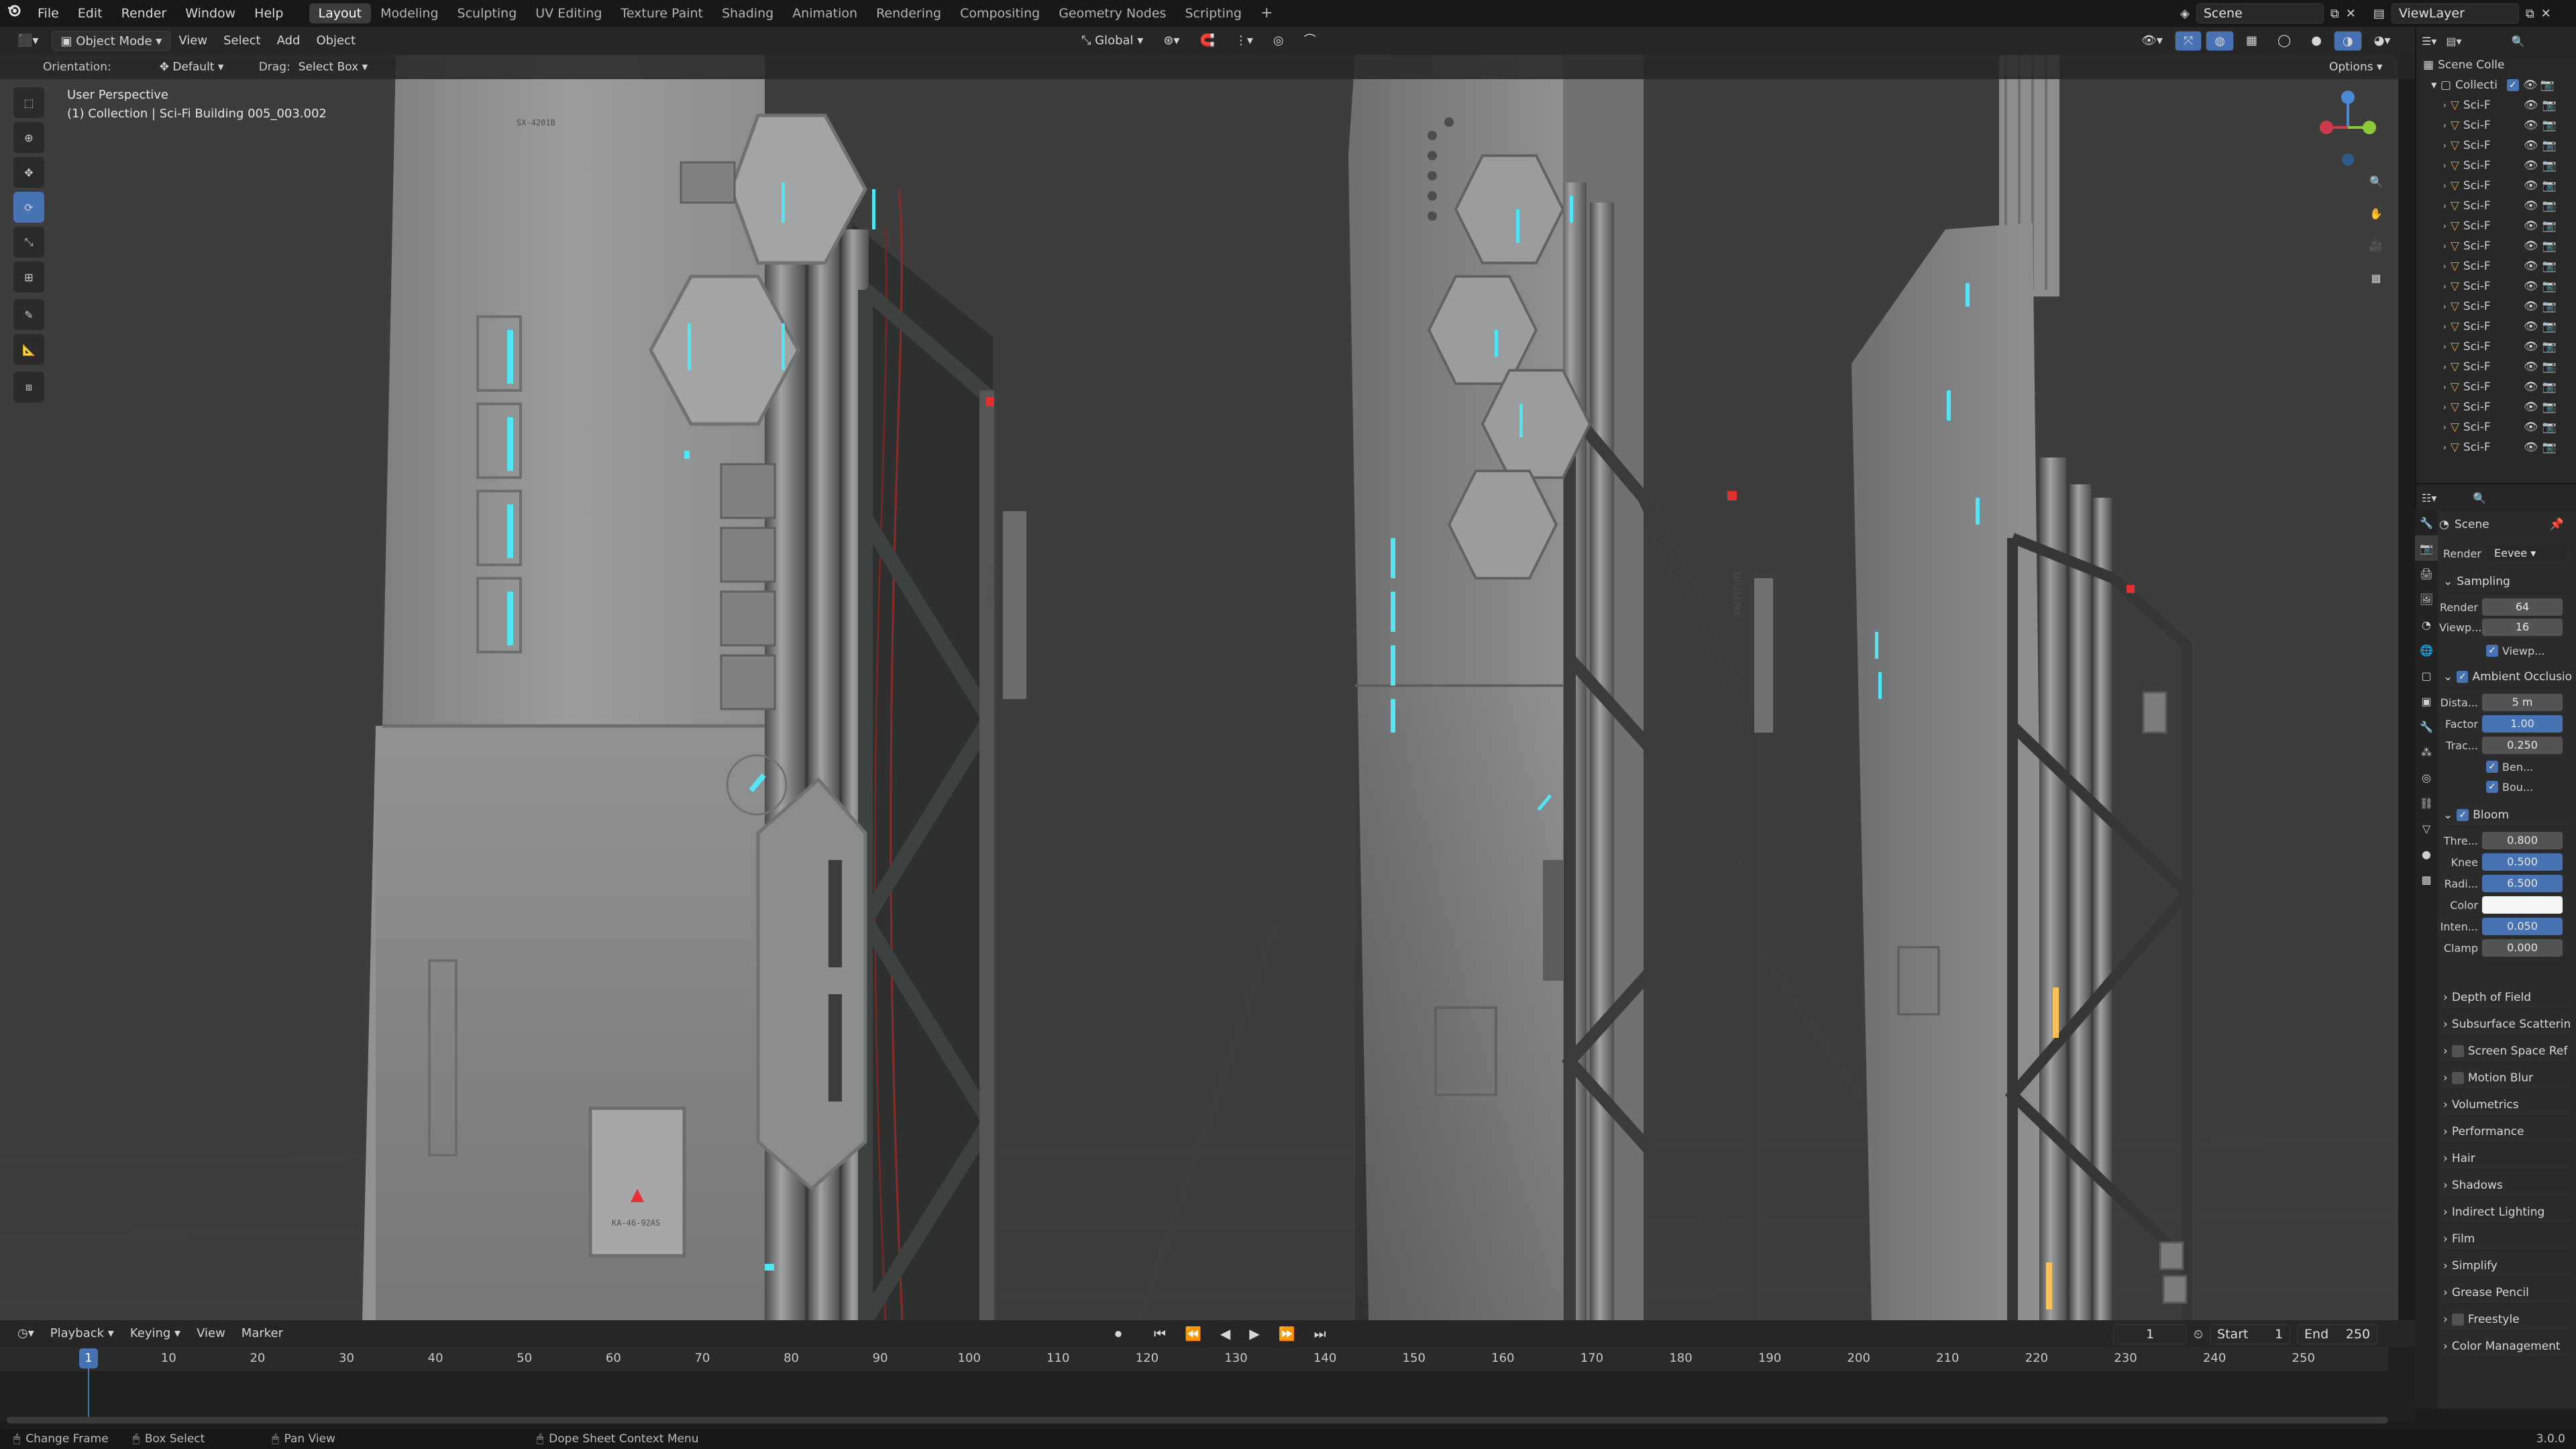 The image size is (2576, 1449). I want to click on view-layer-selector: ViewLayer, so click(2455, 13).